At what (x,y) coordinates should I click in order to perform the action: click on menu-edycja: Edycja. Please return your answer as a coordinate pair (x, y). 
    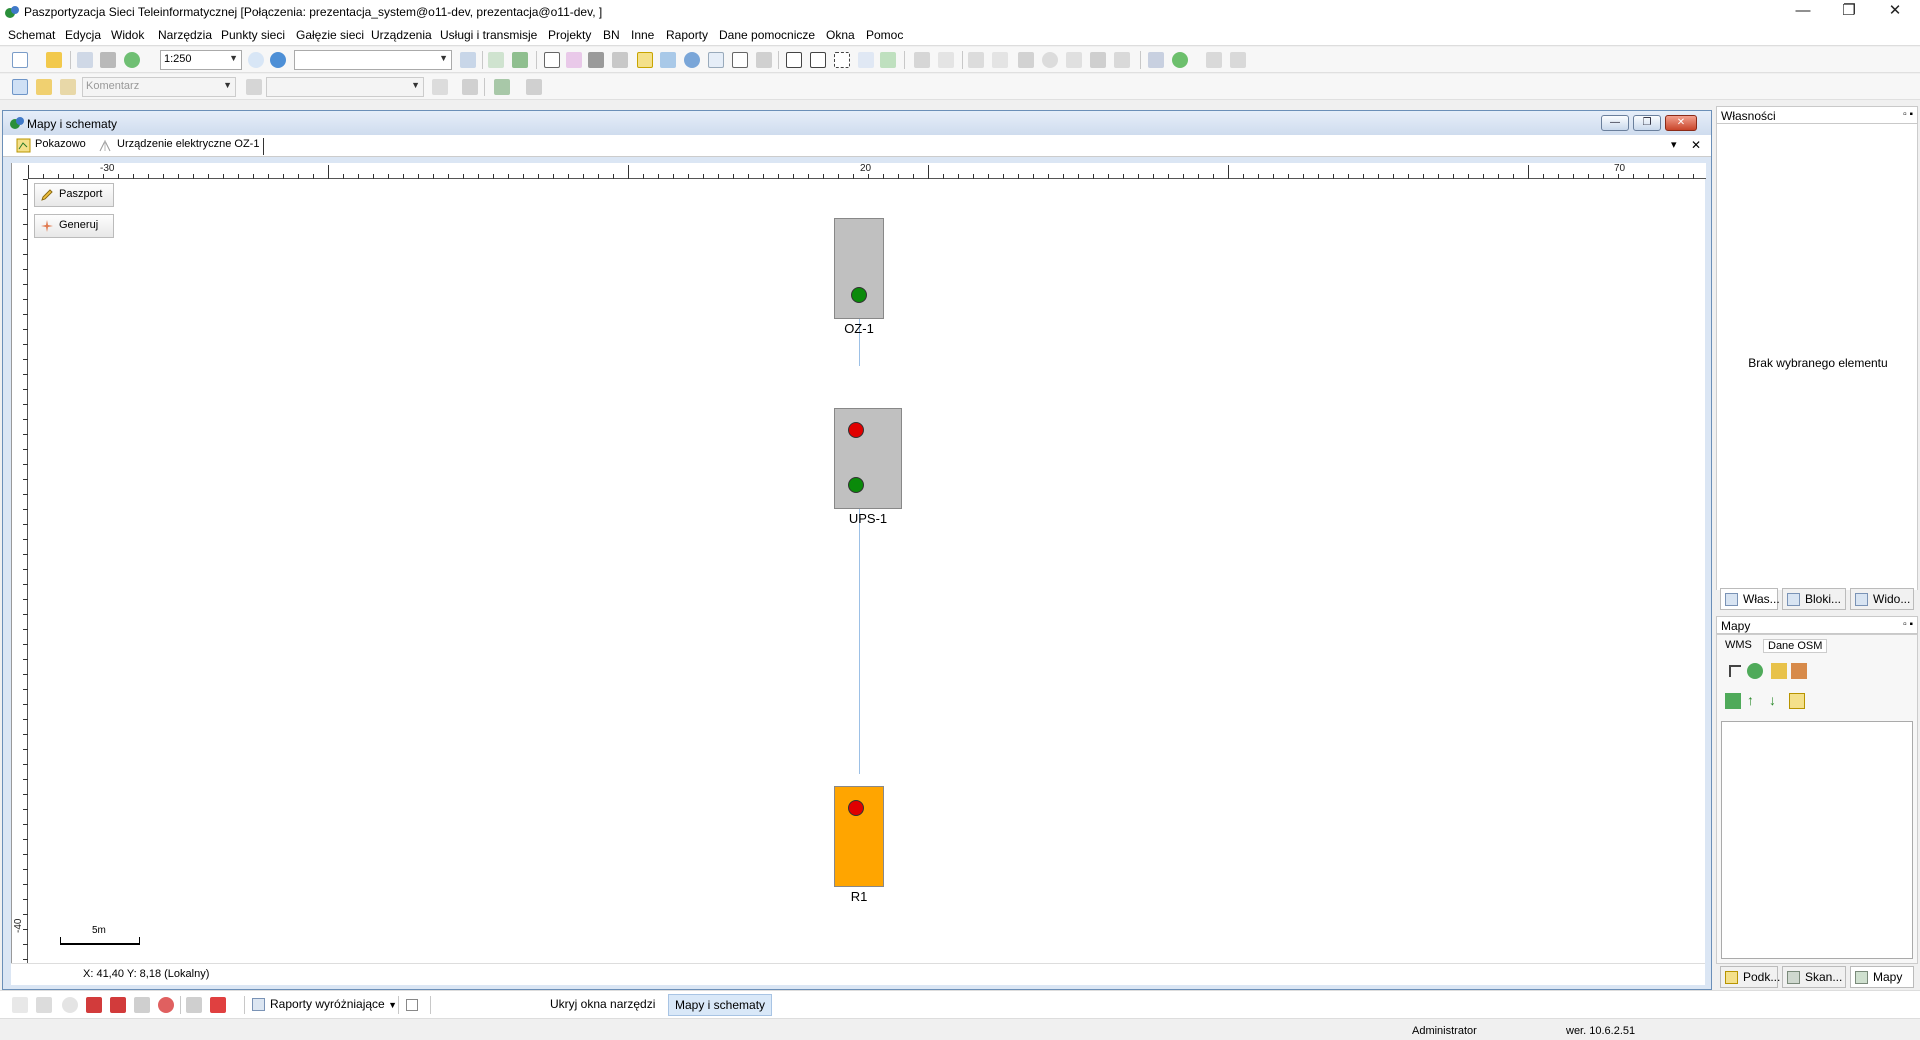
    Looking at the image, I should click on (83, 35).